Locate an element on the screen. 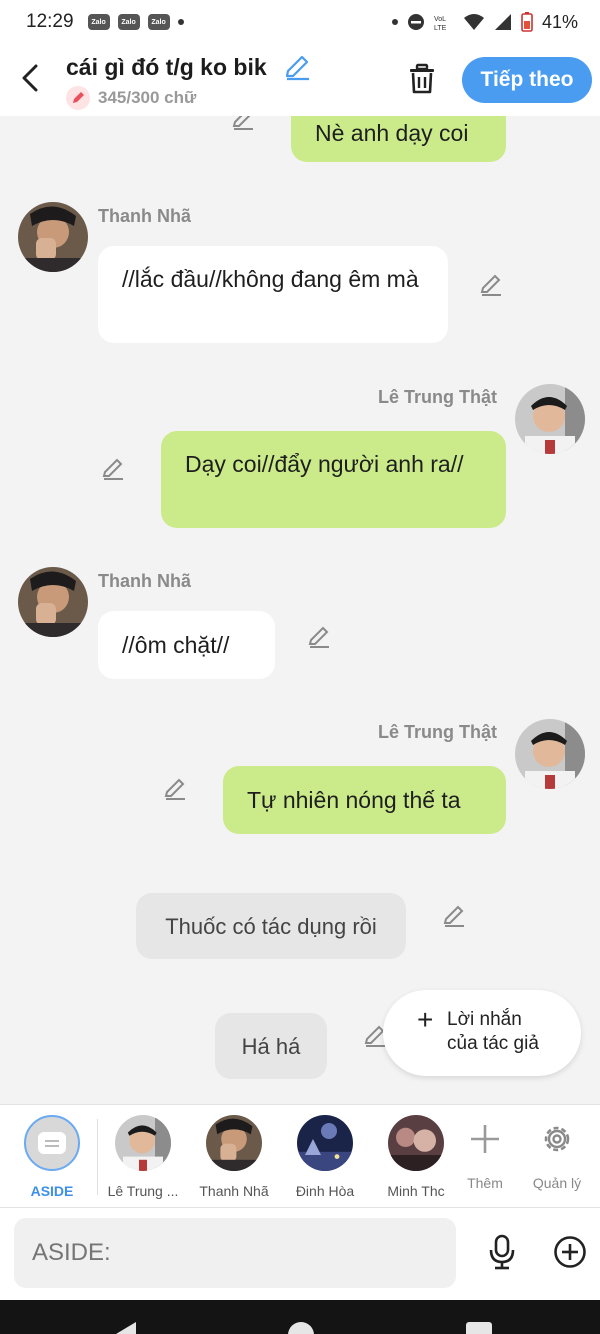 This screenshot has height=1334, width=600. attach-button is located at coordinates (570, 1254).